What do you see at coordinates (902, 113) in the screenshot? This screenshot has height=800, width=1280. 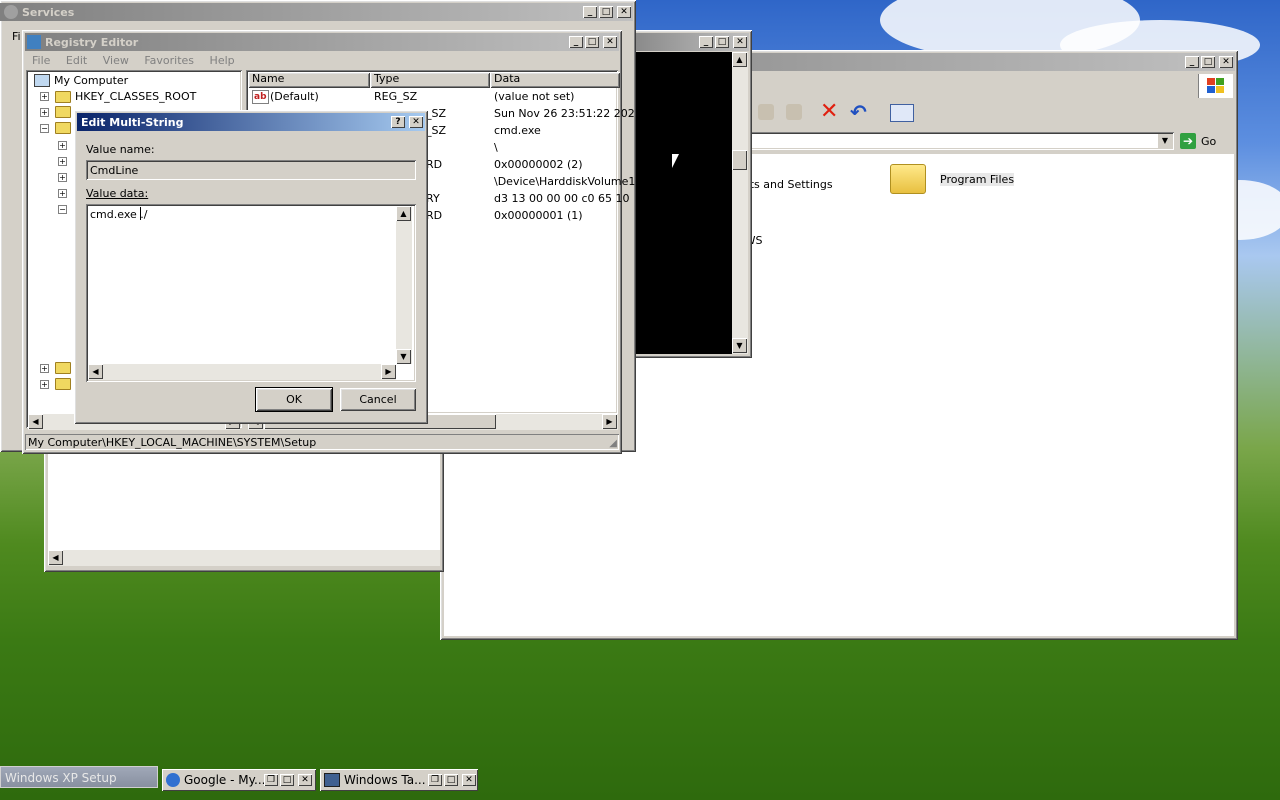 I see `views-icon` at bounding box center [902, 113].